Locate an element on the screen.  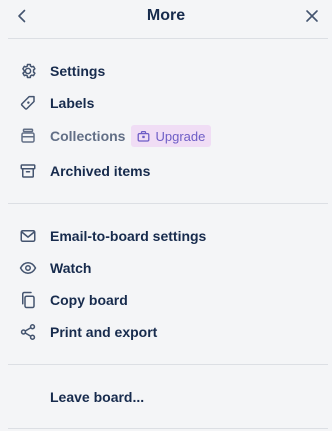
header-divider is located at coordinates (168, 38).